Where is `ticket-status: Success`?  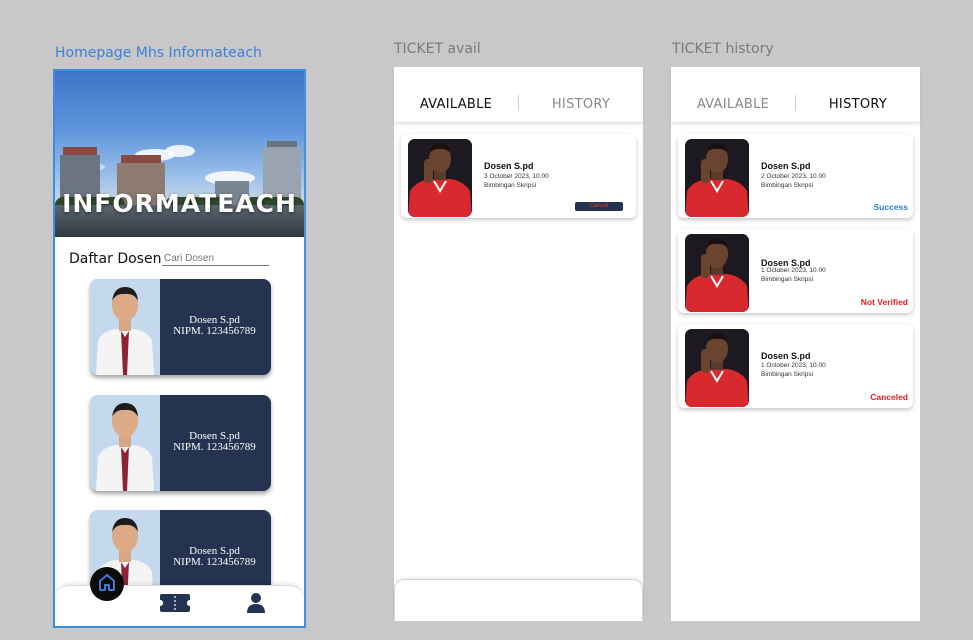
ticket-status: Success is located at coordinates (891, 207).